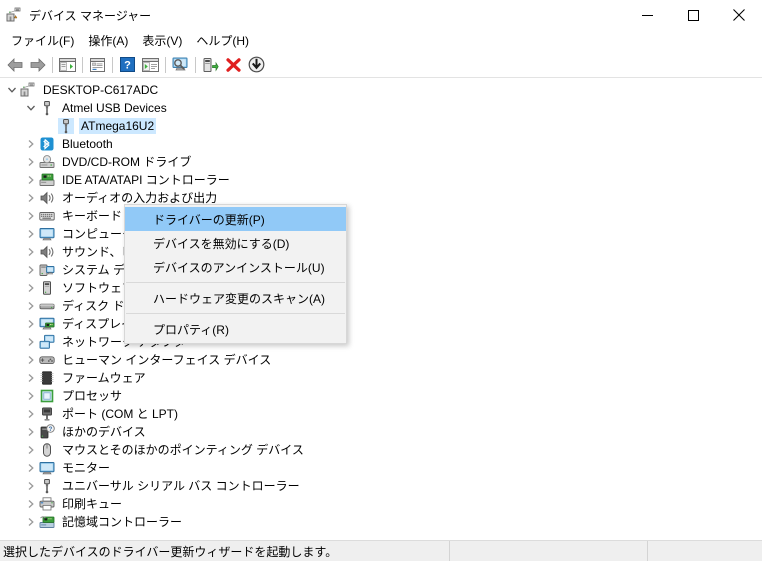  Describe the element at coordinates (381, 306) in the screenshot. I see `tree-node-disk-drives: ディスク ドライブ` at that location.